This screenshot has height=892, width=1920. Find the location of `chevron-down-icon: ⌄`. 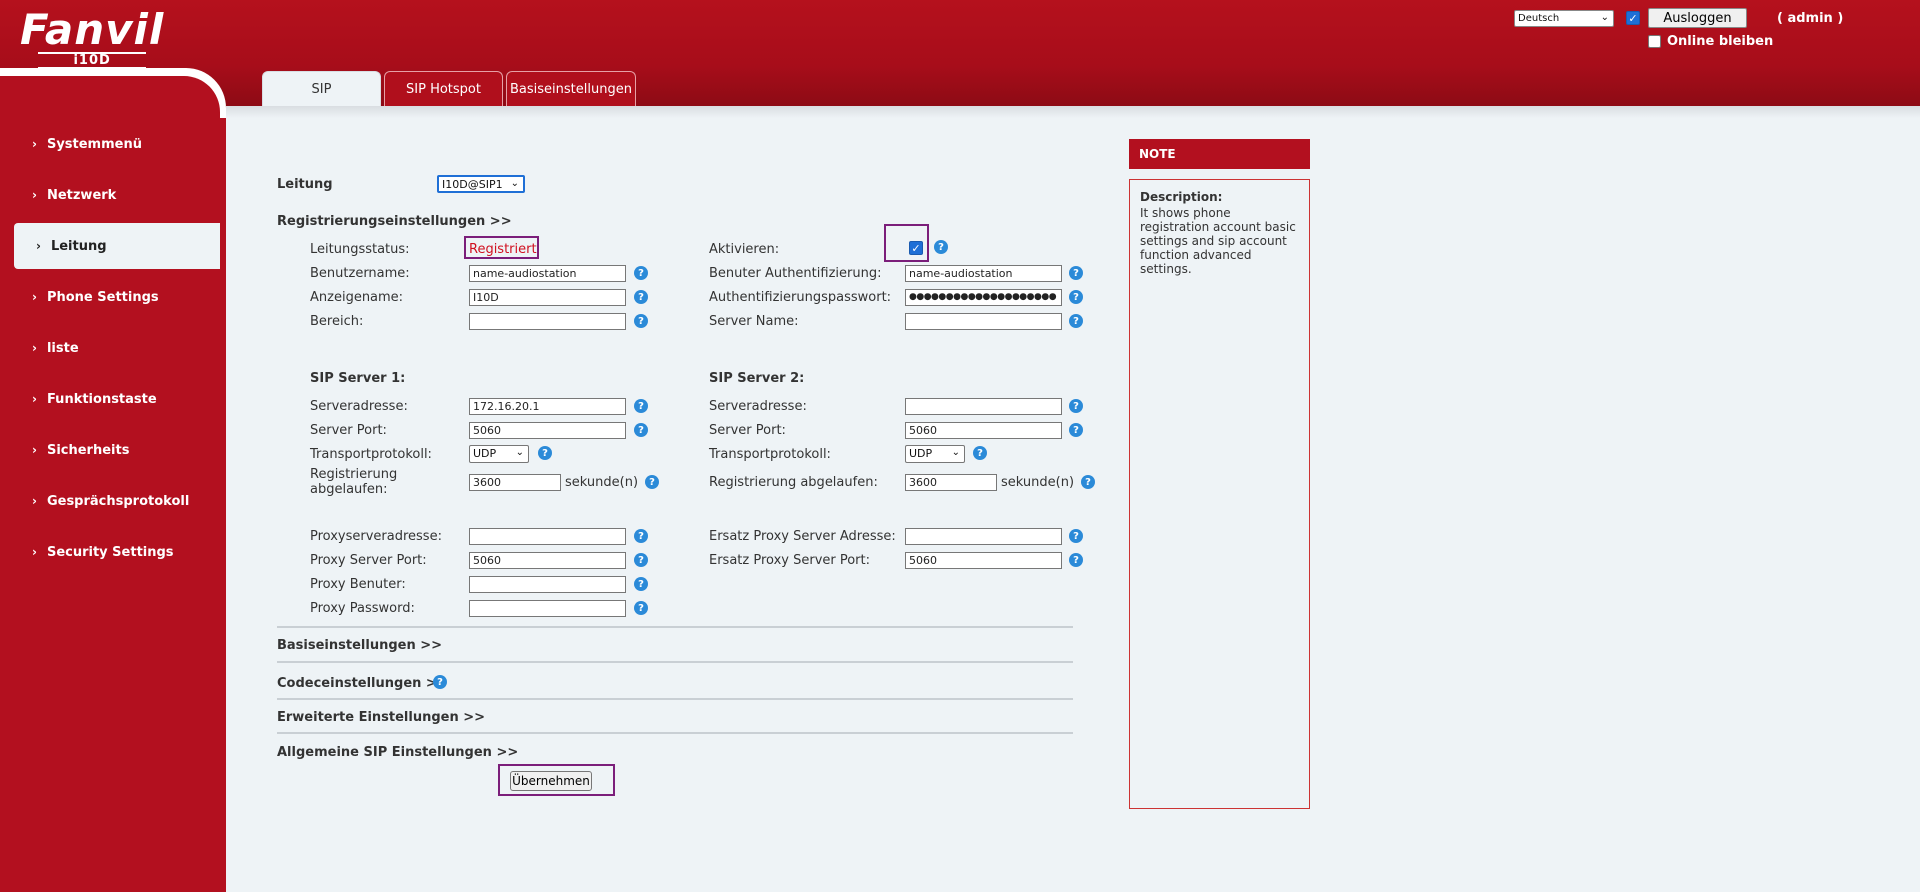

chevron-down-icon: ⌄ is located at coordinates (519, 452).